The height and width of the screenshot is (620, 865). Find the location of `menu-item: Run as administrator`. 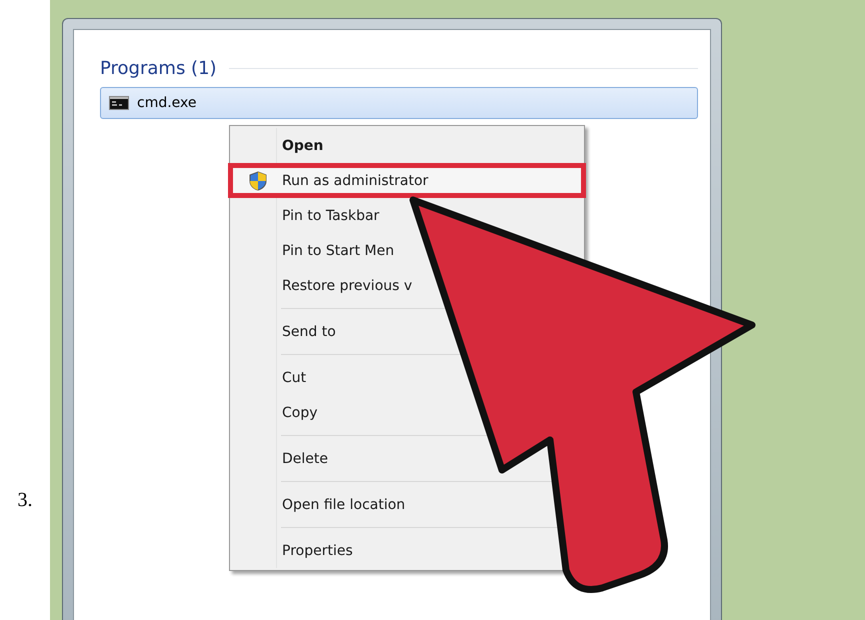

menu-item: Run as administrator is located at coordinates (355, 180).